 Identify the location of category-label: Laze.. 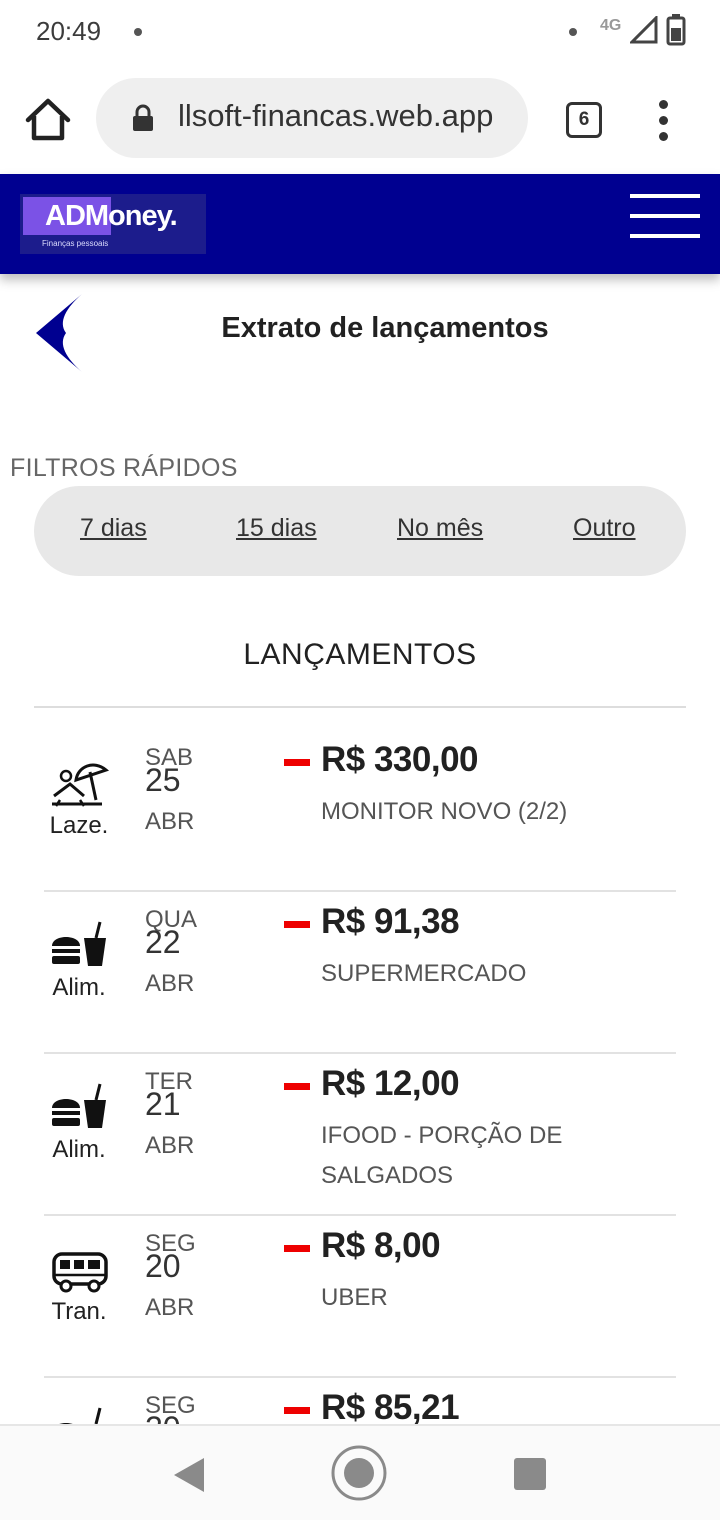
(79, 825).